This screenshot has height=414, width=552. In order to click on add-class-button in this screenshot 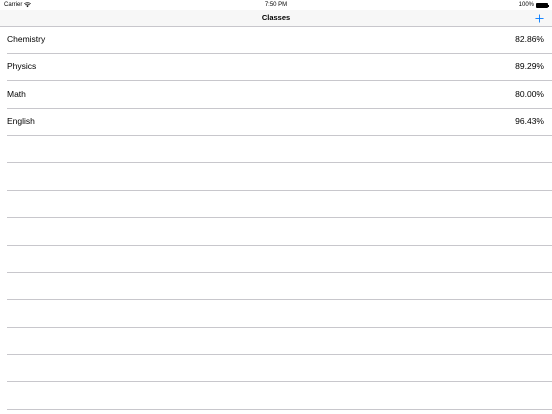, I will do `click(539, 18)`.